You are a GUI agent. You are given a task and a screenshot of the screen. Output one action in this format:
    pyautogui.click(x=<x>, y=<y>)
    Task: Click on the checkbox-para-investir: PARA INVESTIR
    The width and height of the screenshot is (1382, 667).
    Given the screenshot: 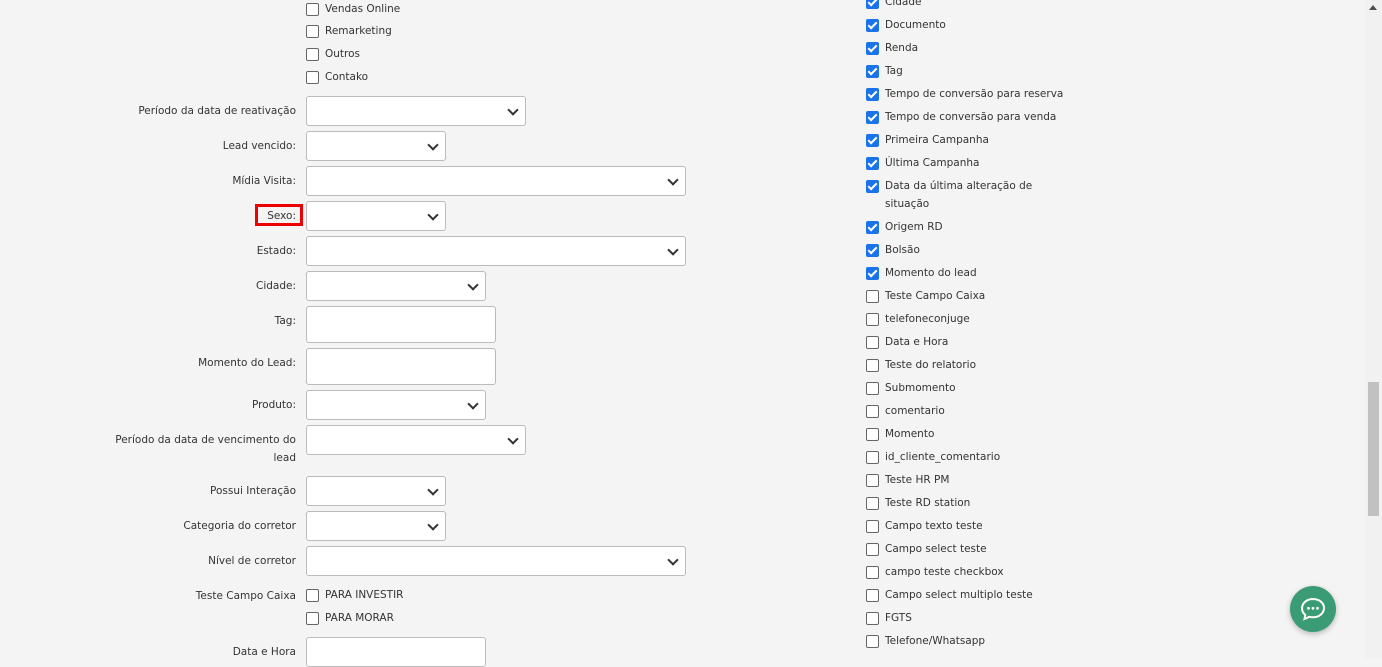 What is the action you would take?
    pyautogui.click(x=354, y=595)
    